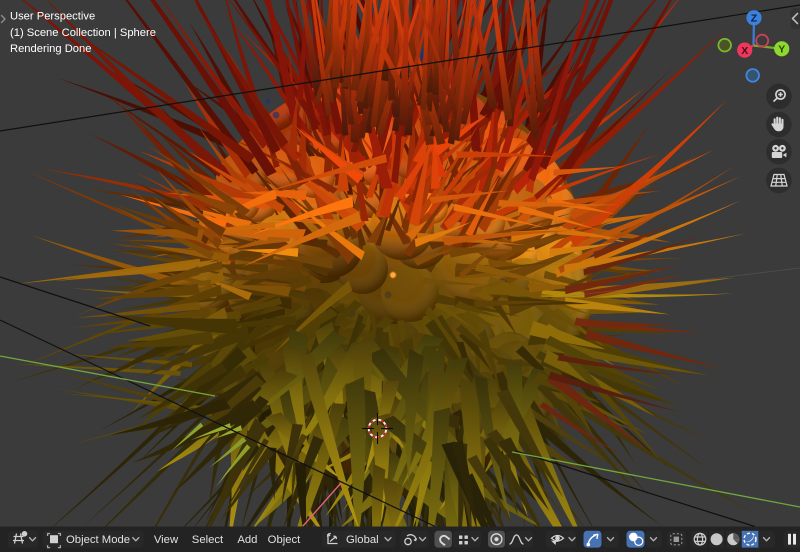  I want to click on svg-text: Select, so click(208, 540).